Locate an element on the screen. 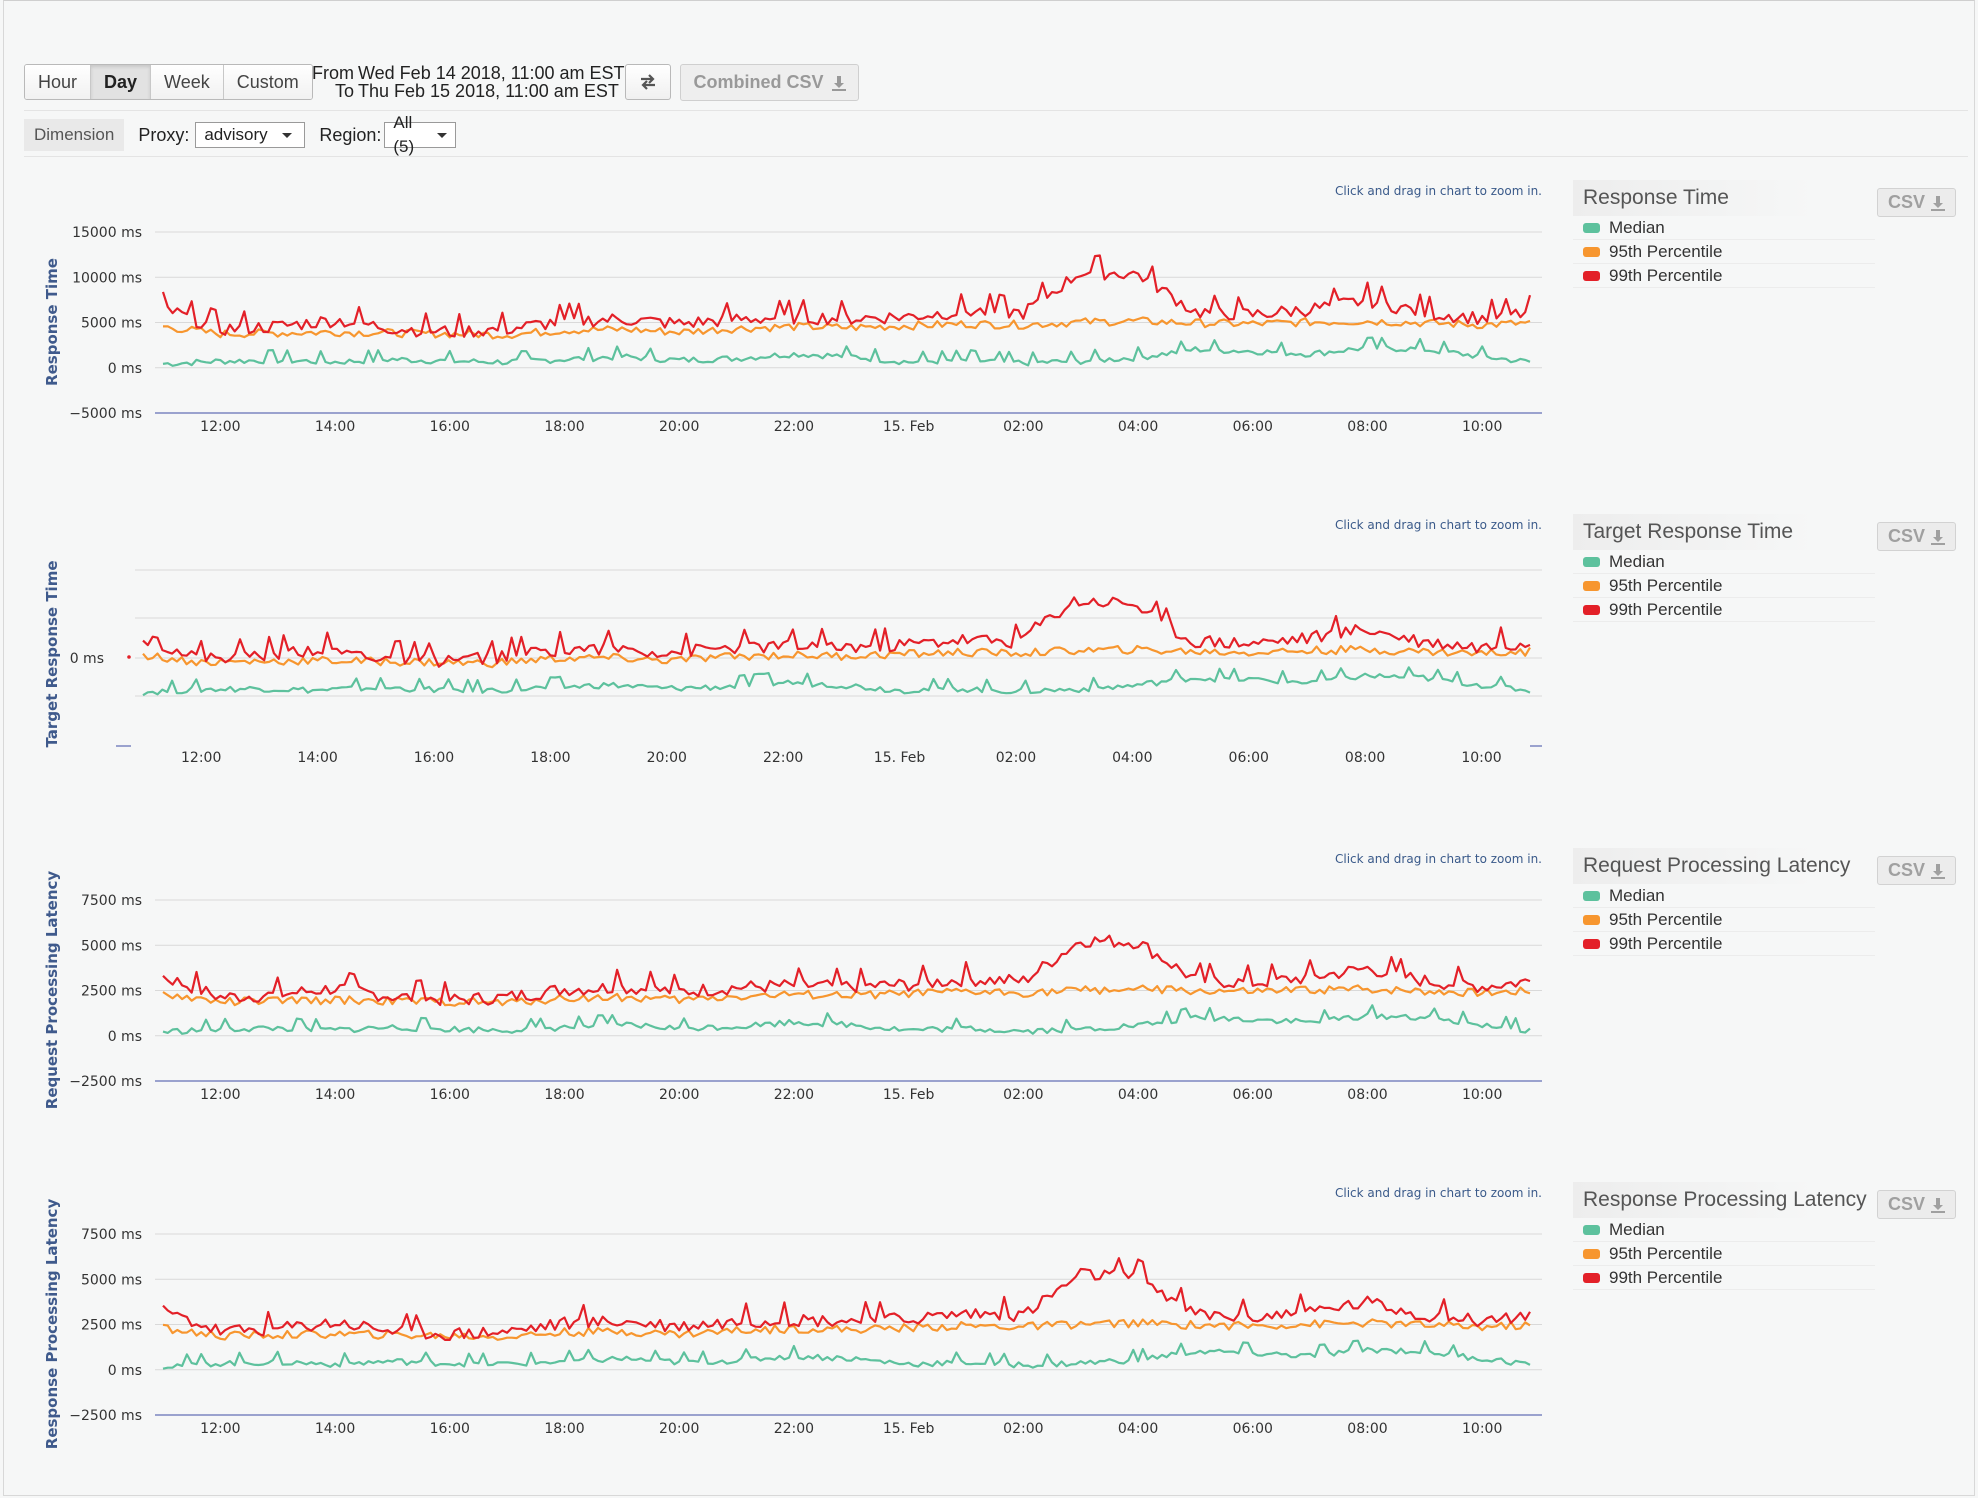  region-value: All (5) is located at coordinates (404, 134).